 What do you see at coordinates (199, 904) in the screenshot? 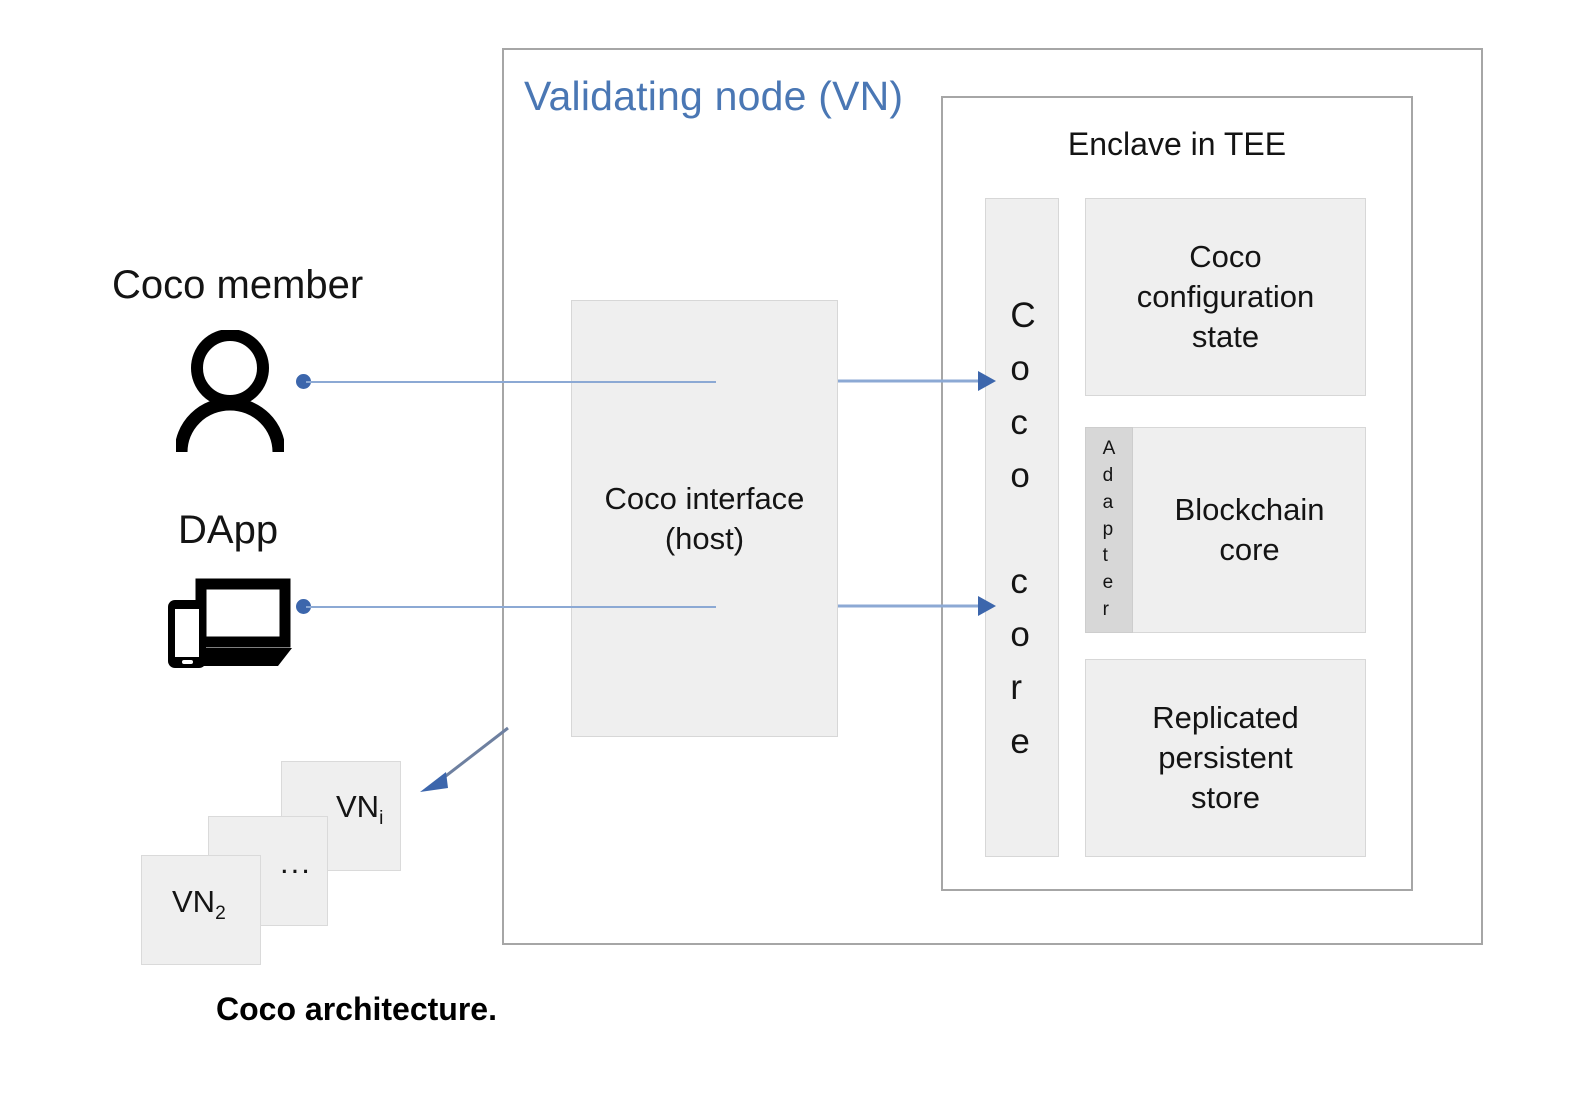
I see `vn-stack-label-2: VN2` at bounding box center [199, 904].